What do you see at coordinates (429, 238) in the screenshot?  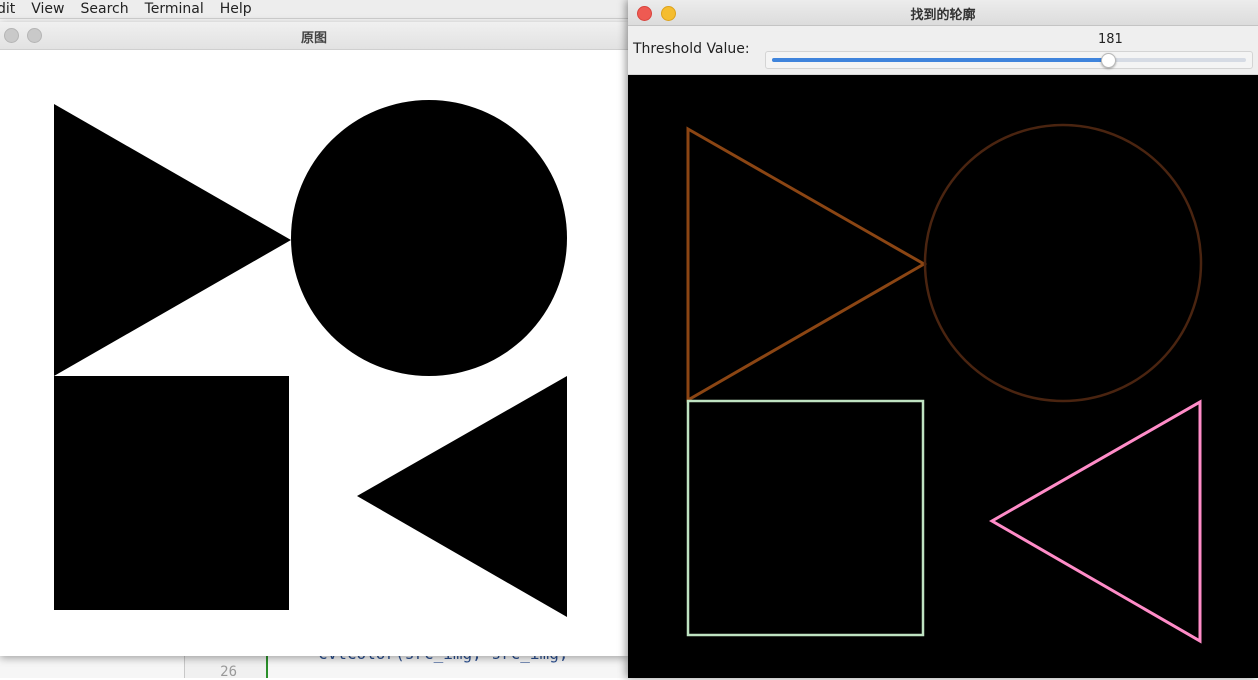 I see `filled-circle` at bounding box center [429, 238].